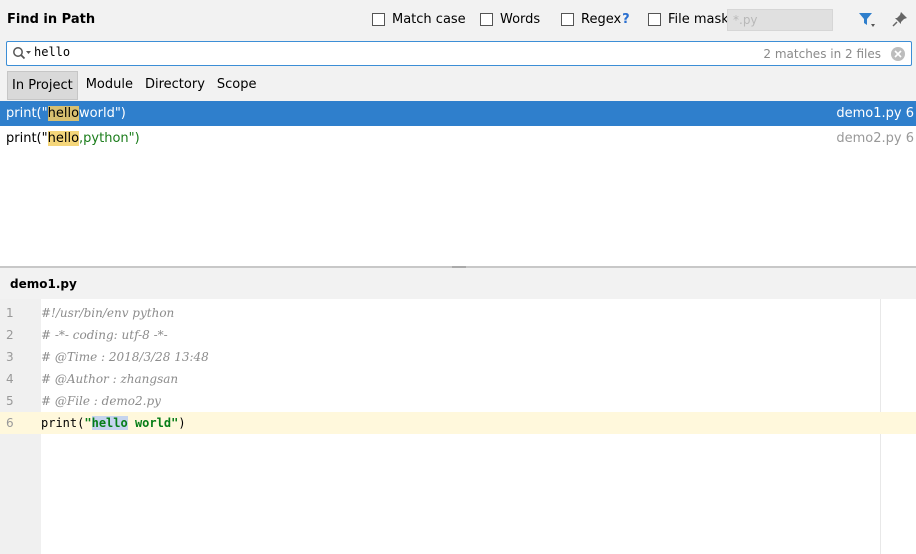 The height and width of the screenshot is (554, 916). Describe the element at coordinates (109, 85) in the screenshot. I see `tab-module: Module` at that location.